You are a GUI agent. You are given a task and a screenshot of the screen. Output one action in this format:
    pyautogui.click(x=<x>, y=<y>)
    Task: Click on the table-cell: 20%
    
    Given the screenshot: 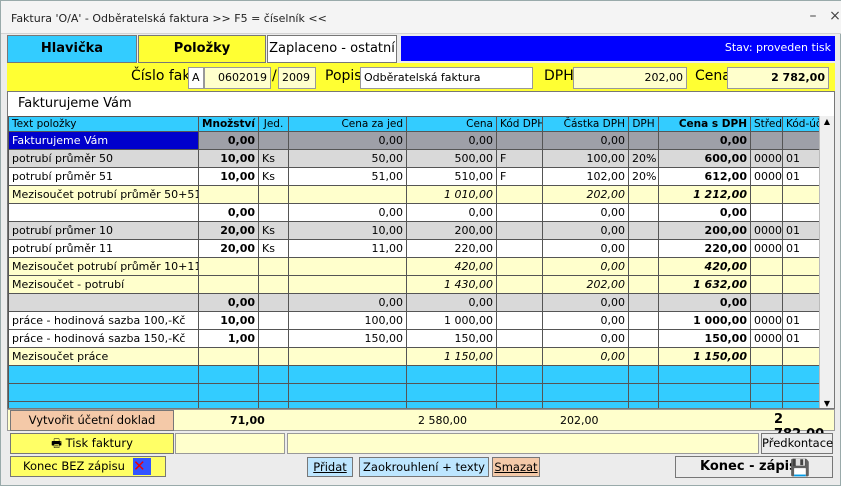 What is the action you would take?
    pyautogui.click(x=643, y=158)
    